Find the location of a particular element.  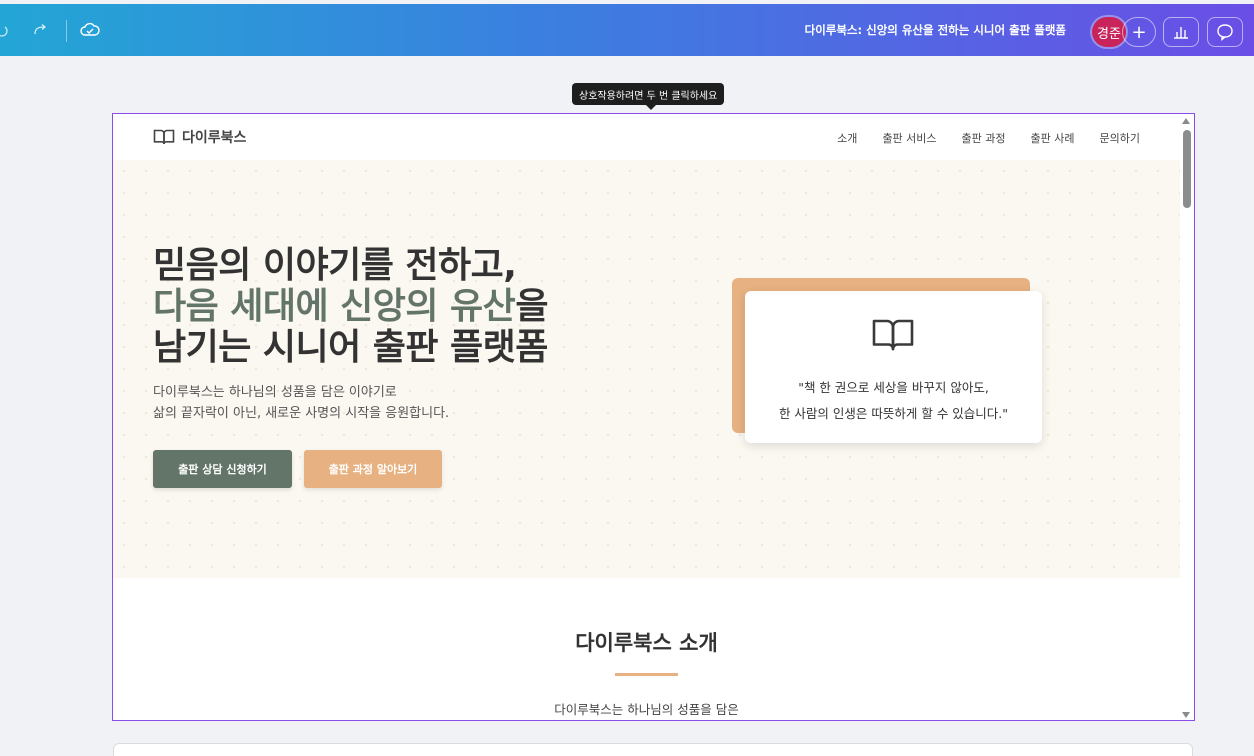

hero-title-line1: 믿음의 이야기를 전하고, is located at coordinates (335, 265).